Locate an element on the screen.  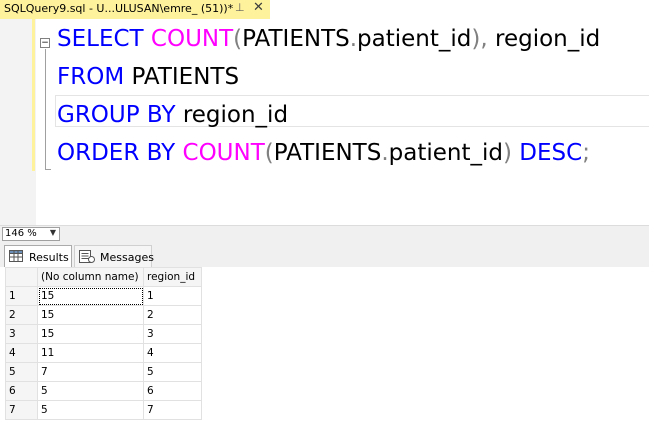
row-number-header is located at coordinates (21, 277).